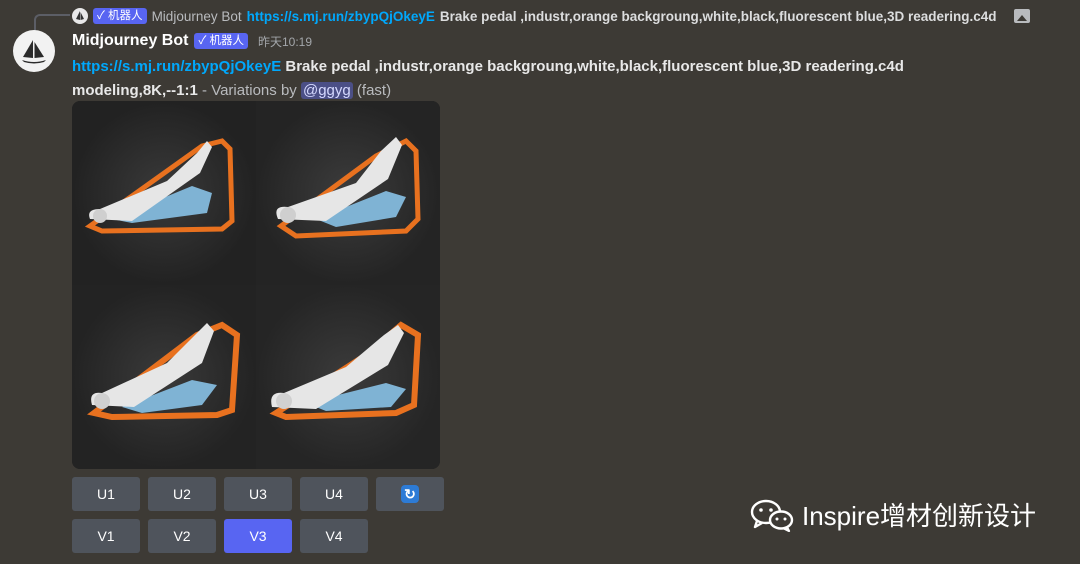 The image size is (1080, 564). I want to click on u2-button: U2, so click(182, 494).